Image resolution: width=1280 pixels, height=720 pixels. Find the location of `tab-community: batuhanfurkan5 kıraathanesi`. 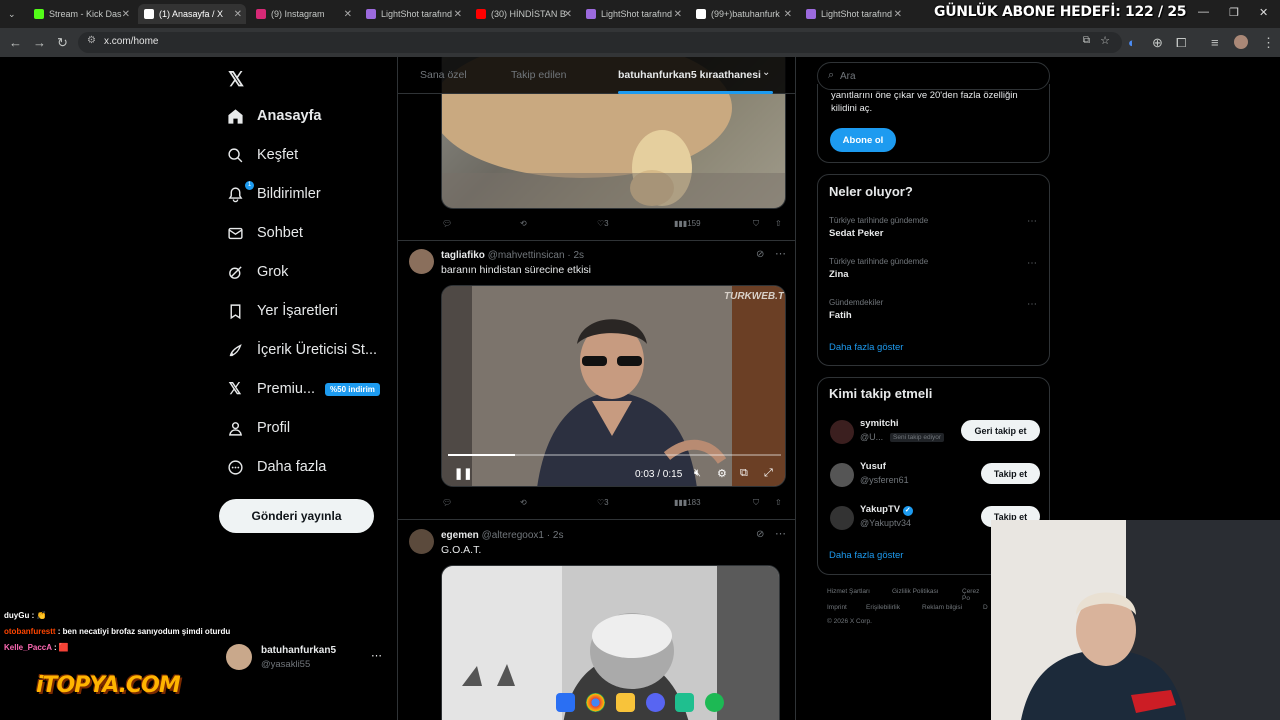

tab-community: batuhanfurkan5 kıraathanesi is located at coordinates (689, 75).